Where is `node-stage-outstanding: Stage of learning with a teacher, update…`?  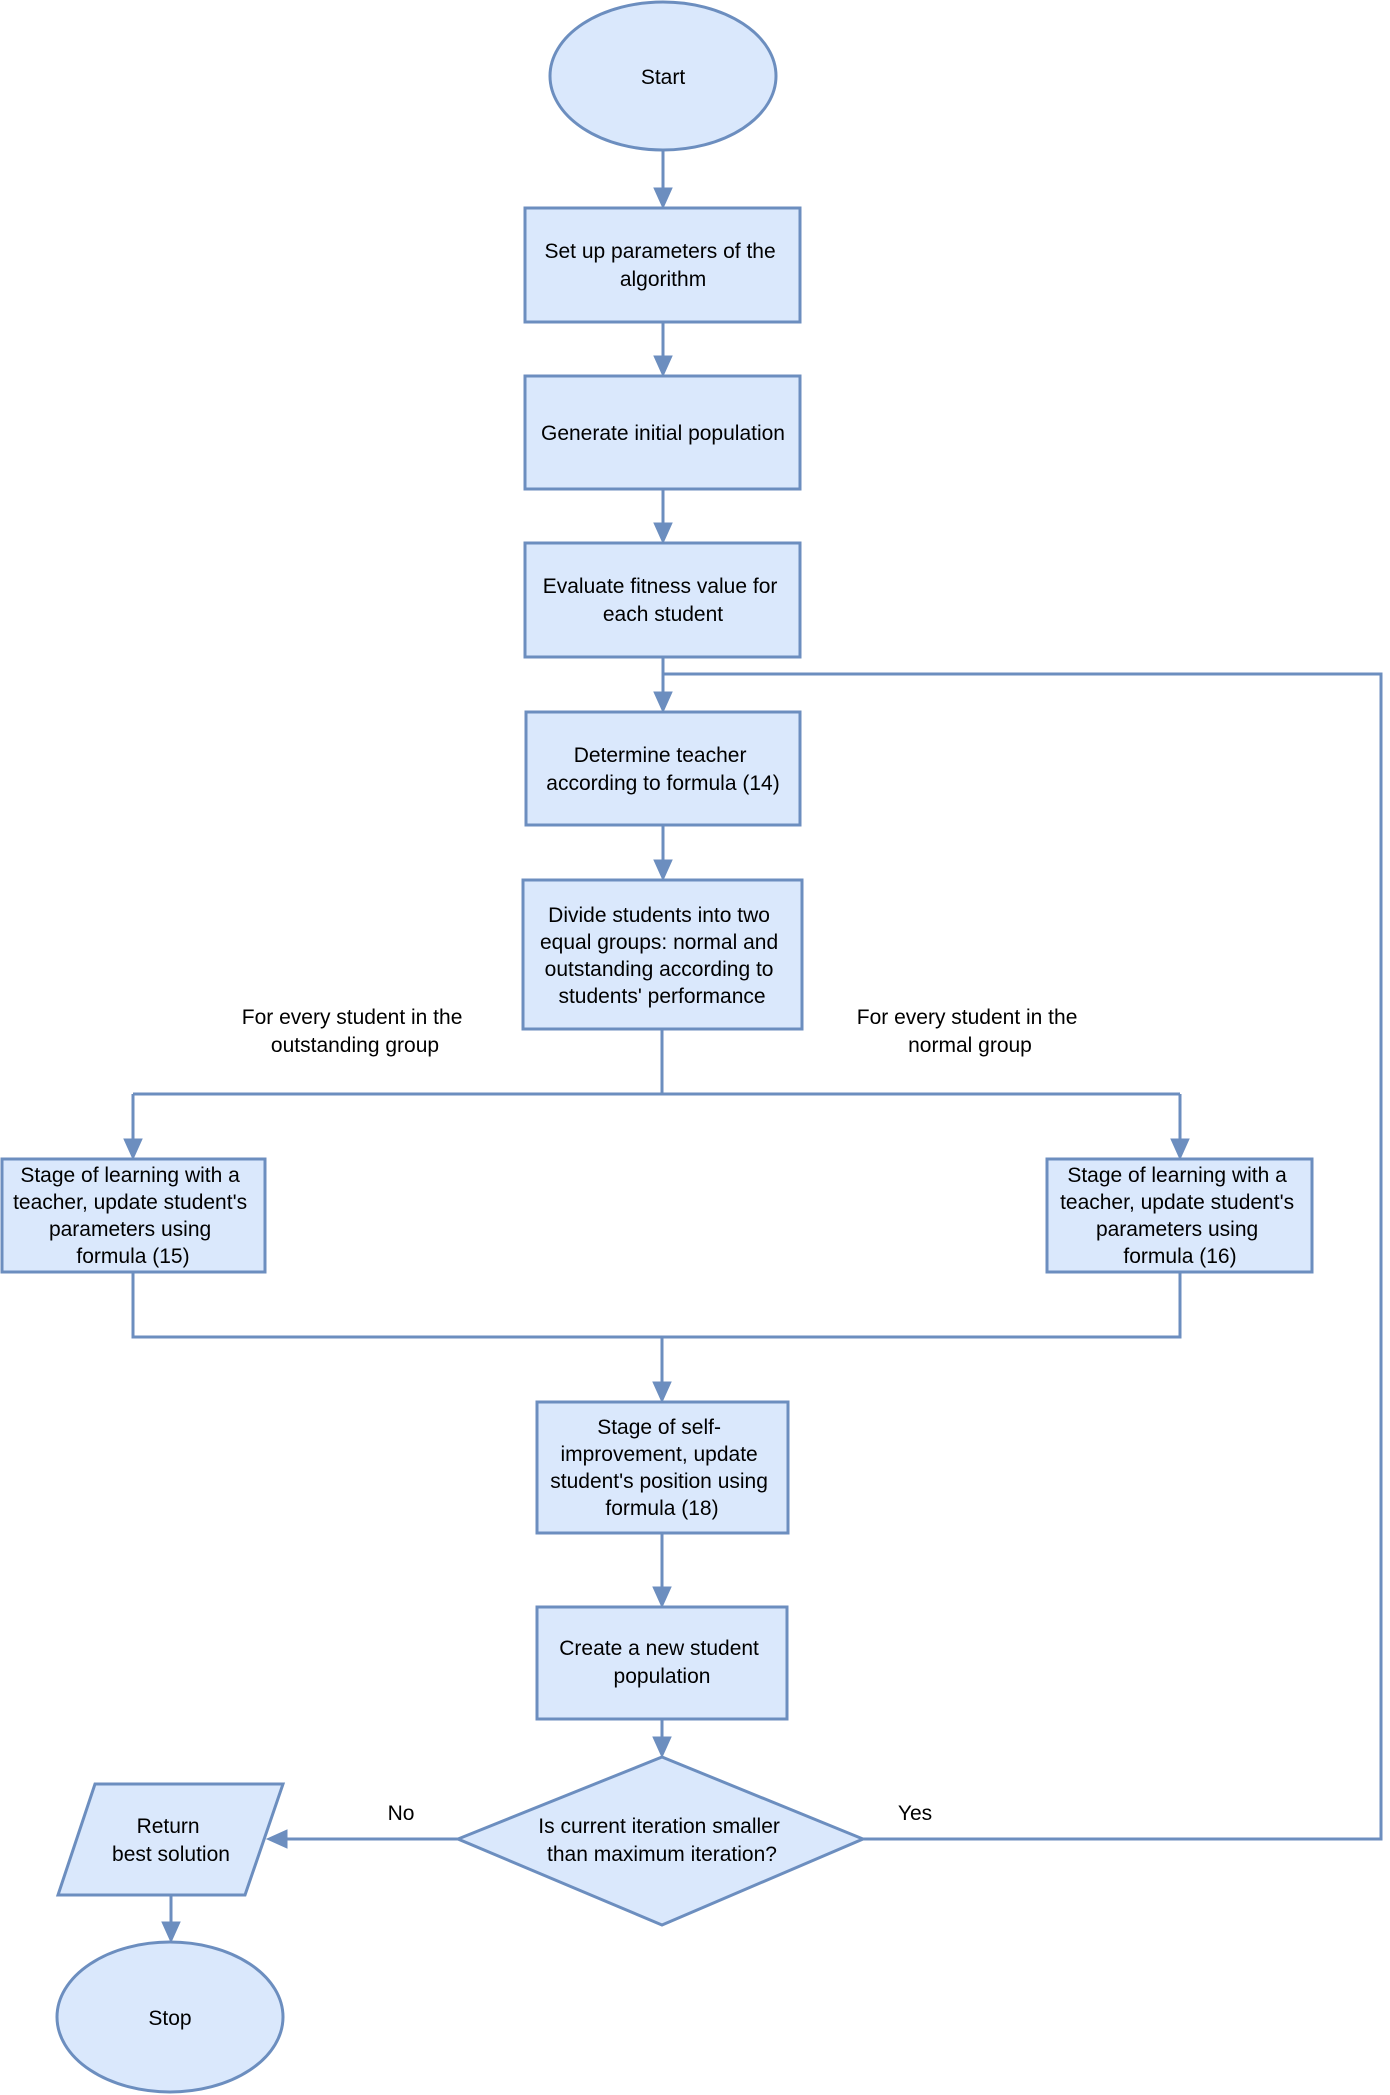
node-stage-outstanding: Stage of learning with a teacher, update… is located at coordinates (133, 1215).